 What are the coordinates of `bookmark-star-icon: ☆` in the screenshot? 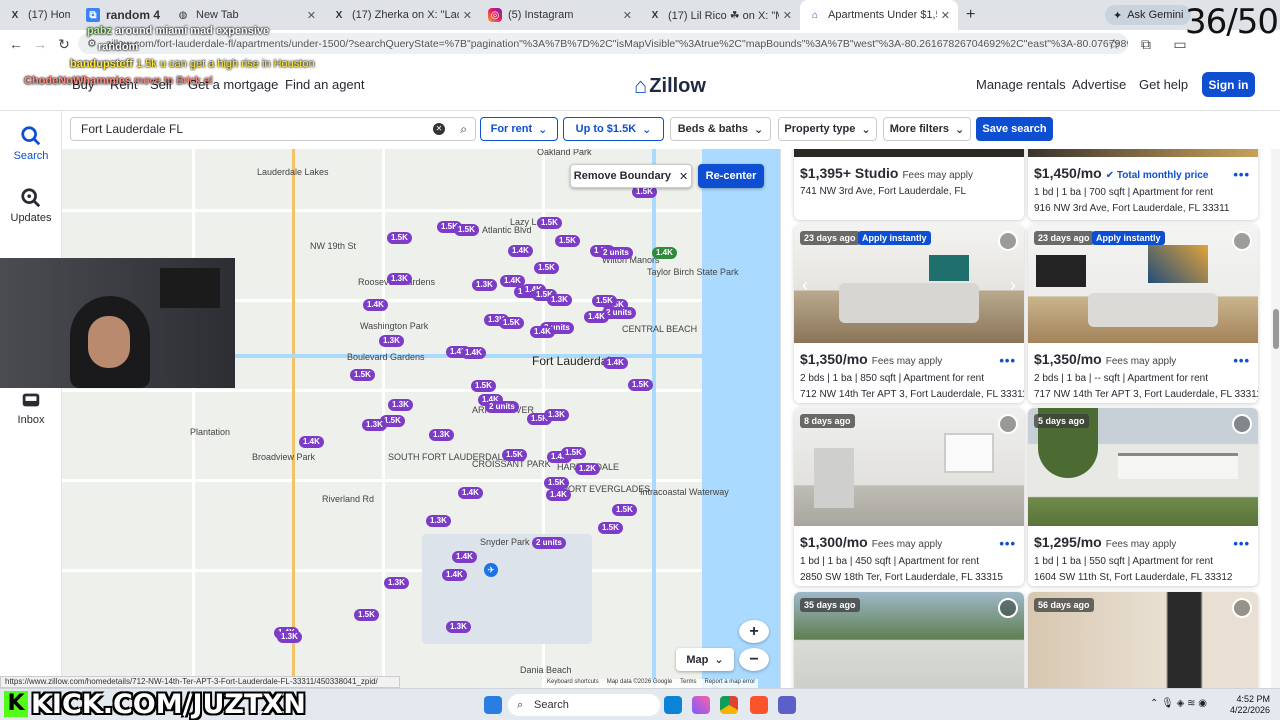 It's located at (1114, 44).